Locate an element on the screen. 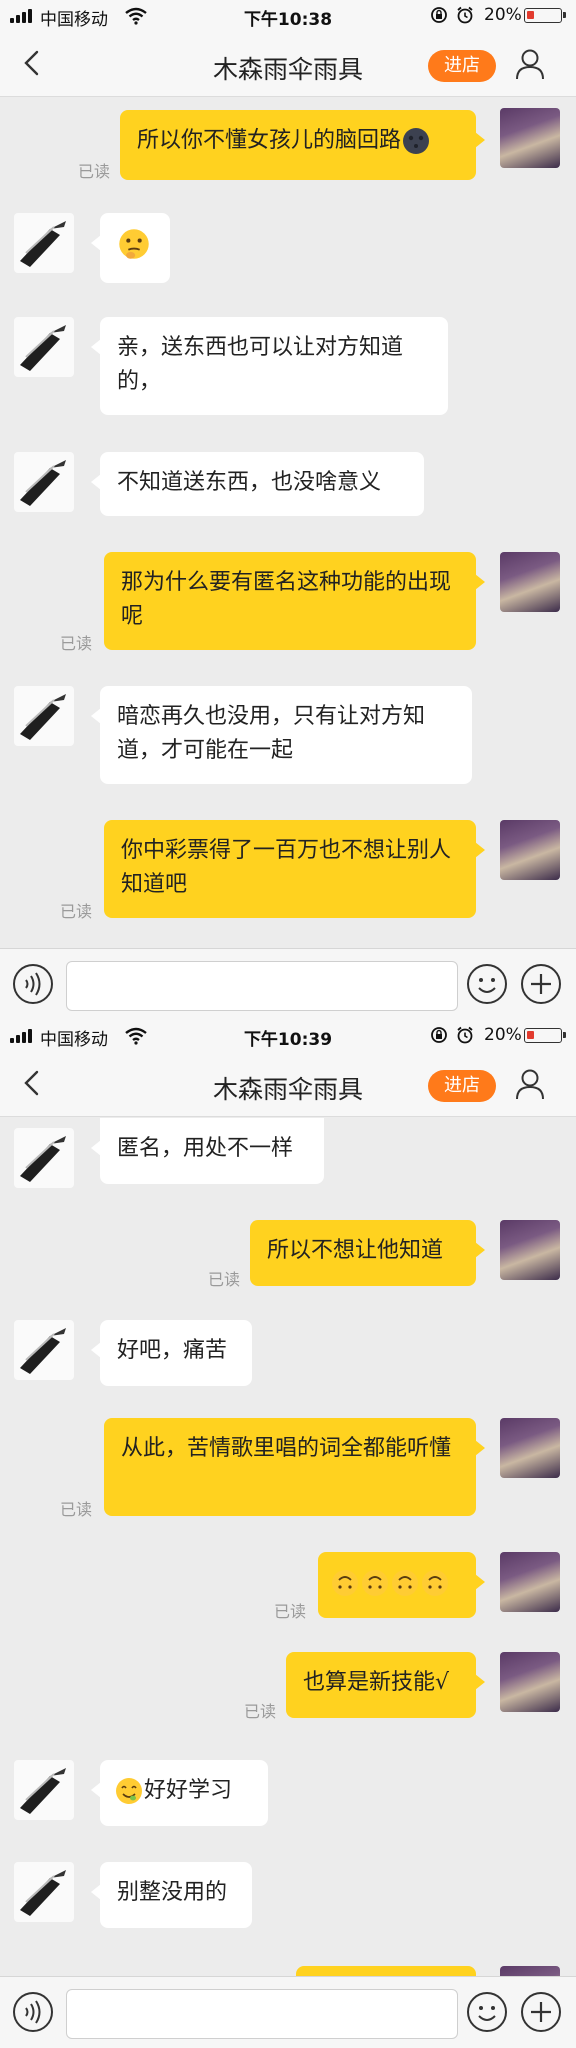  message-row: 好吧，痛苦 is located at coordinates (288, 1355).